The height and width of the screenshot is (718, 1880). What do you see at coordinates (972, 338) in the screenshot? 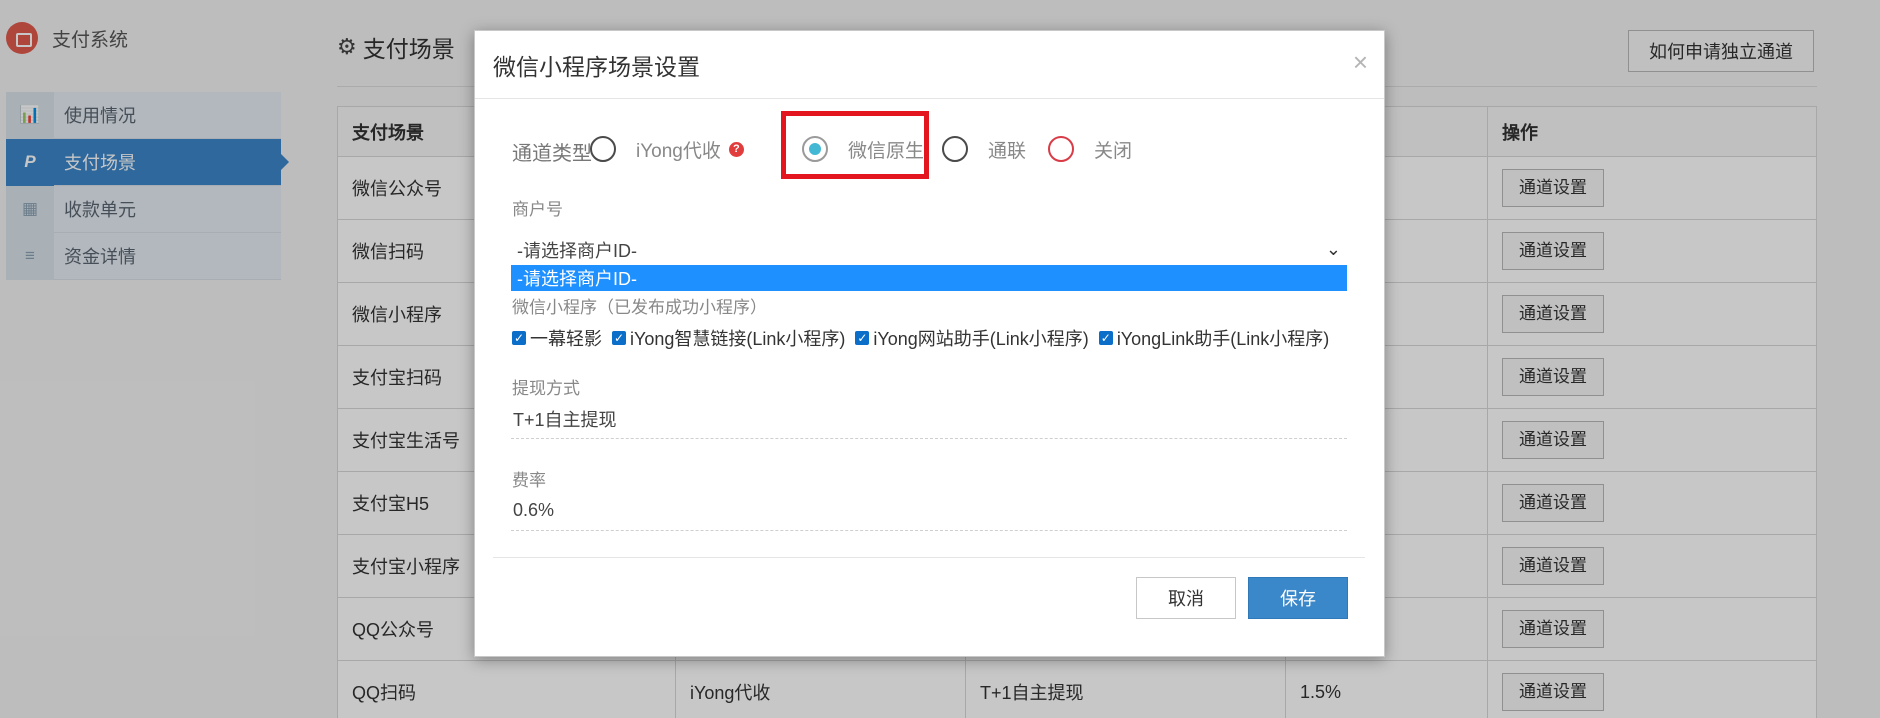
I see `mini-program-checkbox: ✓ iYong网站助手(Link小程序)` at bounding box center [972, 338].